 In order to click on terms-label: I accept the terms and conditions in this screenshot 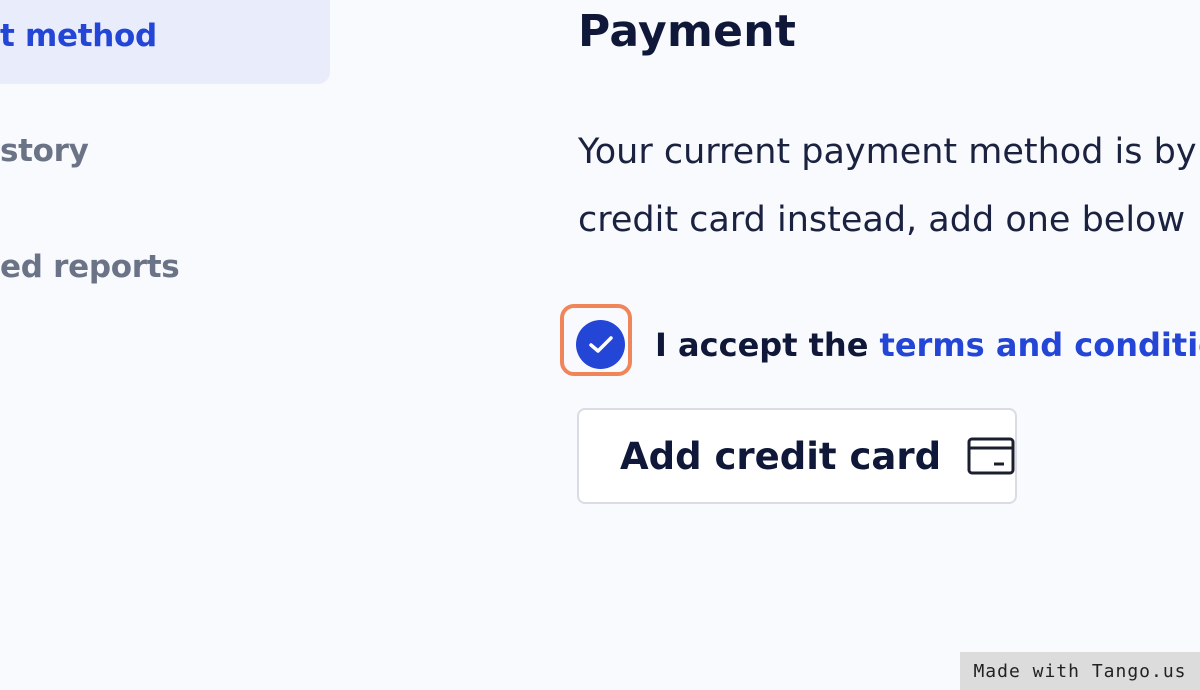, I will do `click(927, 345)`.